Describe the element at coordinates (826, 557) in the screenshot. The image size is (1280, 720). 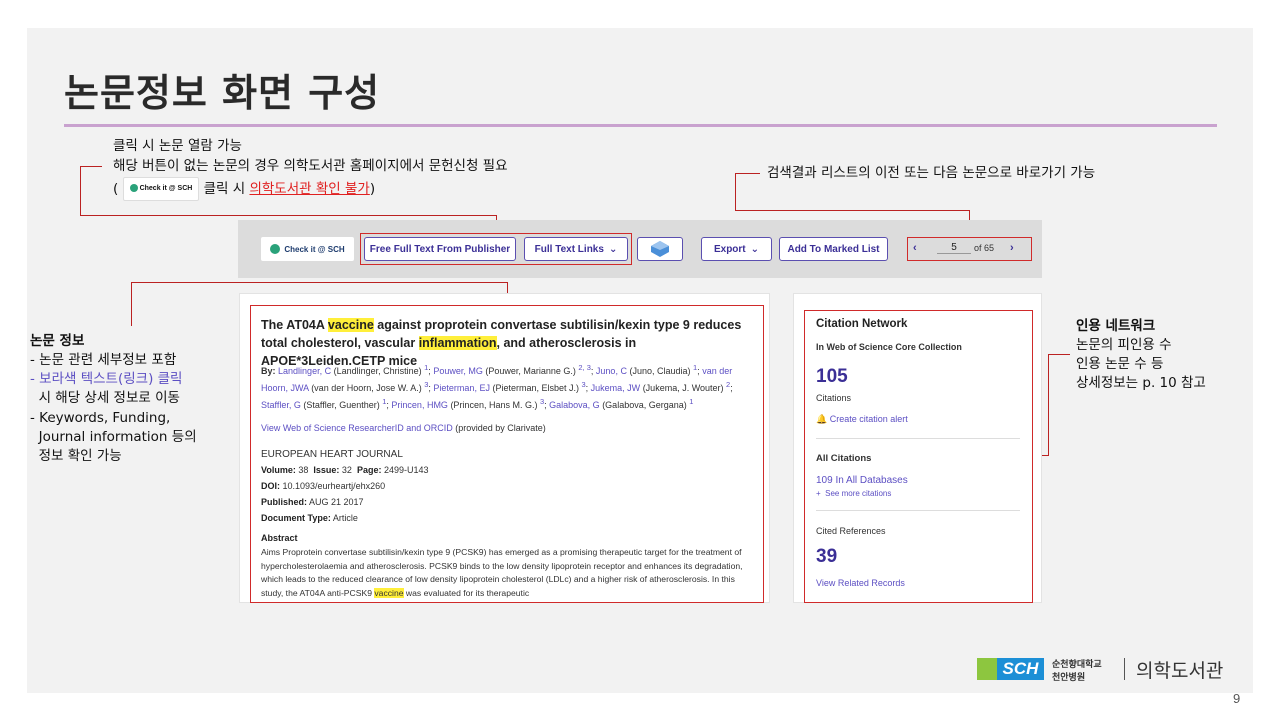
I see `cited-references-count: 39` at that location.